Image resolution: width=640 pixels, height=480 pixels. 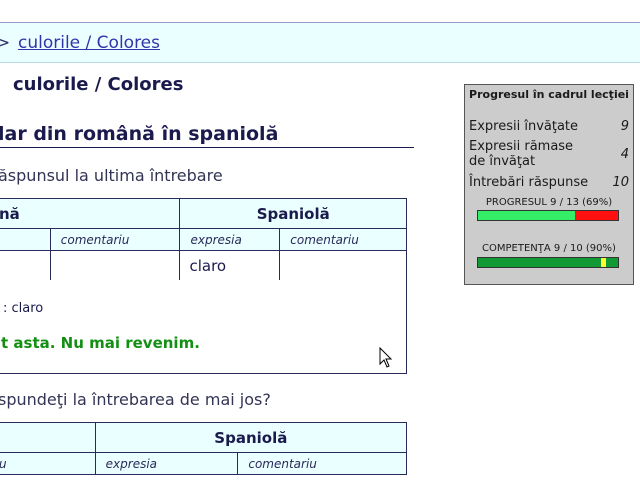 I want to click on competence-bar, so click(x=548, y=262).